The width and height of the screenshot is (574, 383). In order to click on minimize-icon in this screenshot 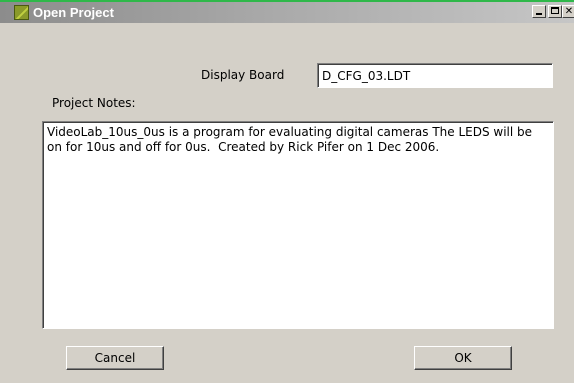, I will do `click(539, 14)`.